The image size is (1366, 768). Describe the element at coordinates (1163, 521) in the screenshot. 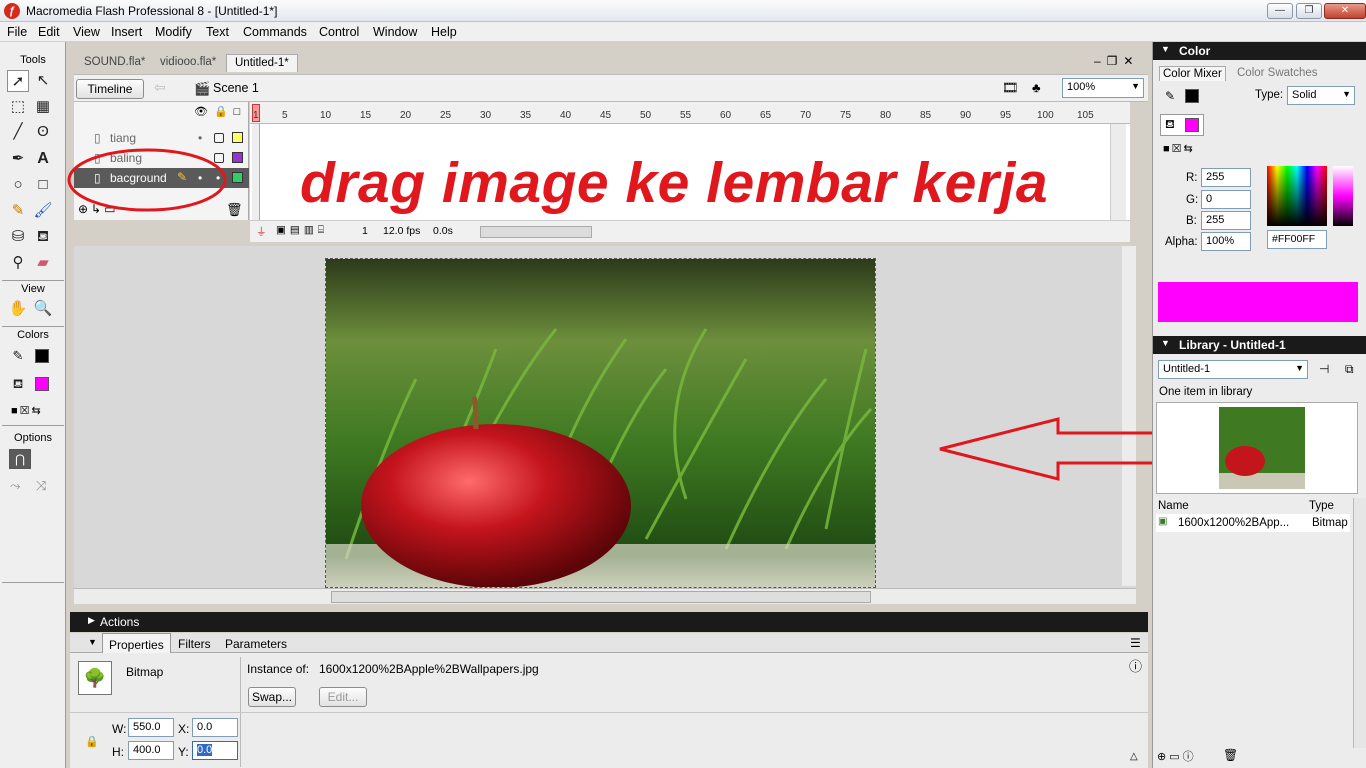

I see `bitmap-item-icon: ▣` at that location.